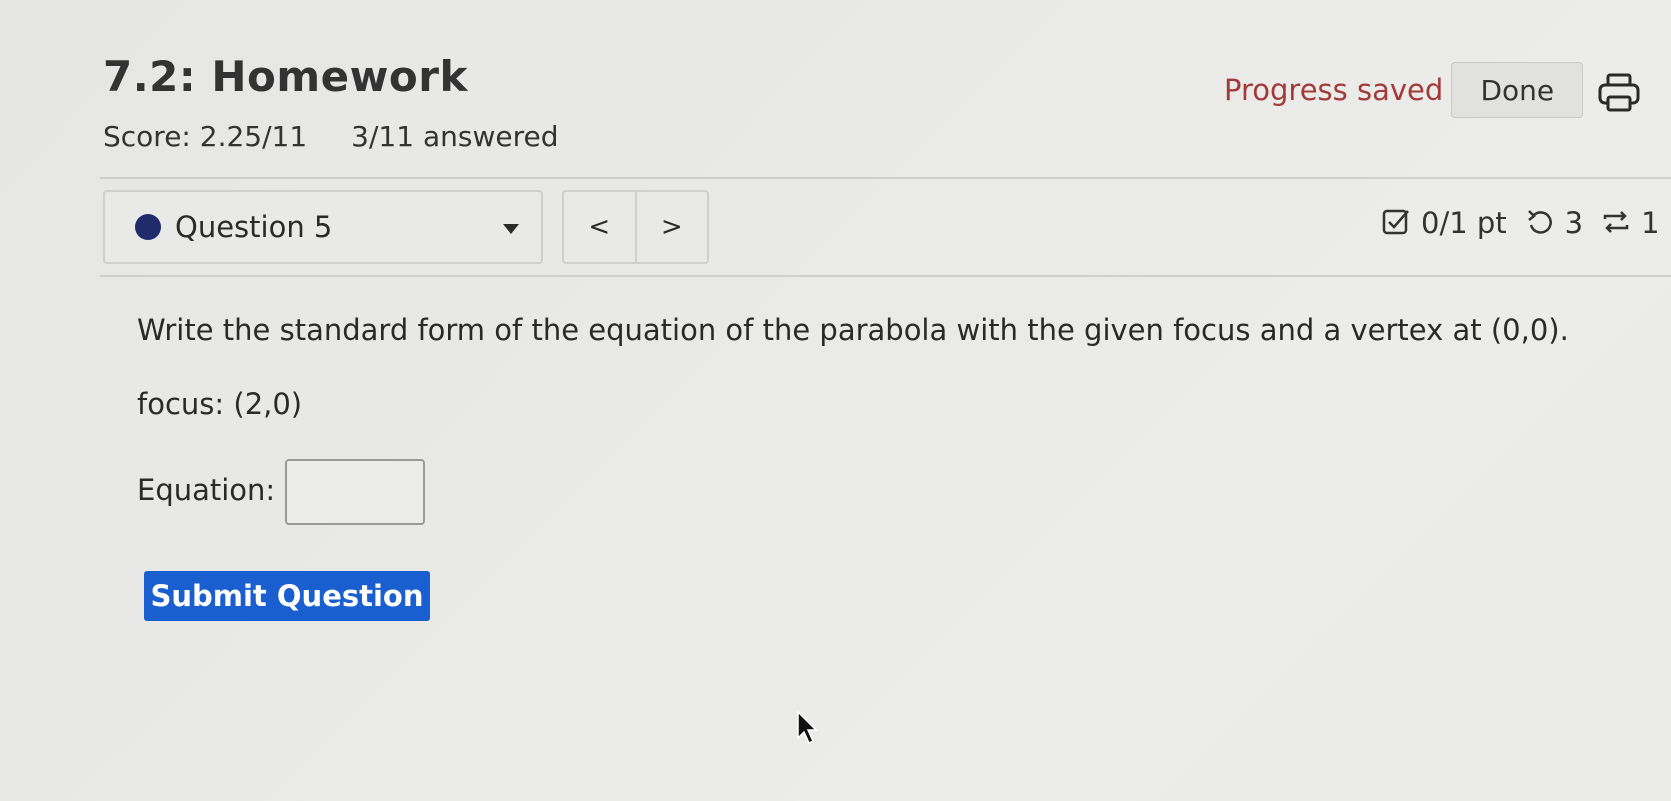 The height and width of the screenshot is (801, 1671). What do you see at coordinates (1397, 223) in the screenshot?
I see `checkbox-icon` at bounding box center [1397, 223].